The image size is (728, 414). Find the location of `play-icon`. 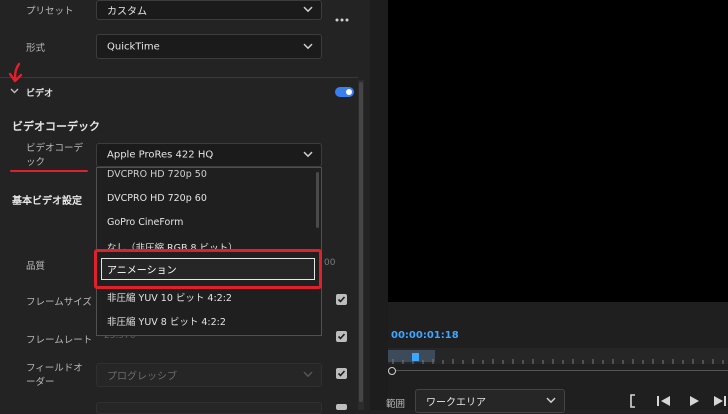

play-icon is located at coordinates (694, 401).